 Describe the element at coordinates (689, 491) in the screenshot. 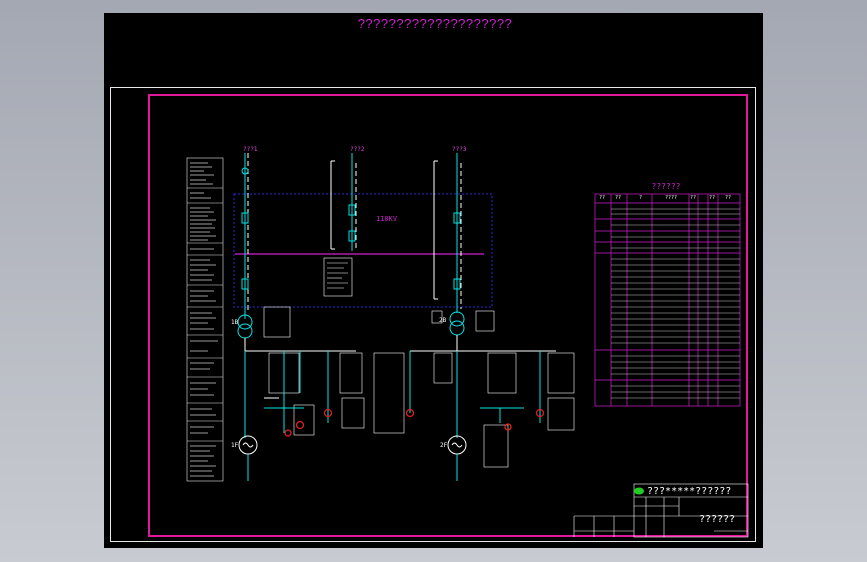

I see `title-block-project: ???*****??????` at that location.